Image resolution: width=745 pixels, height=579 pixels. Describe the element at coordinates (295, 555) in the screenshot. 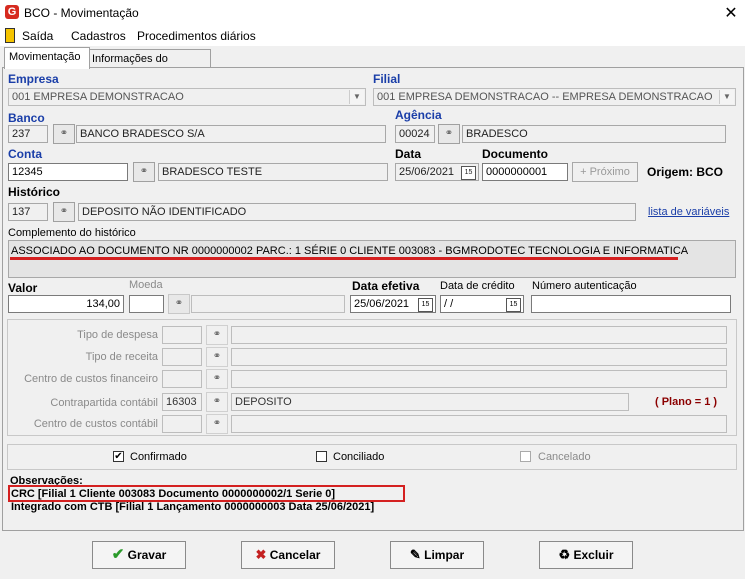

I see `cancelar-label: Cancelar` at that location.